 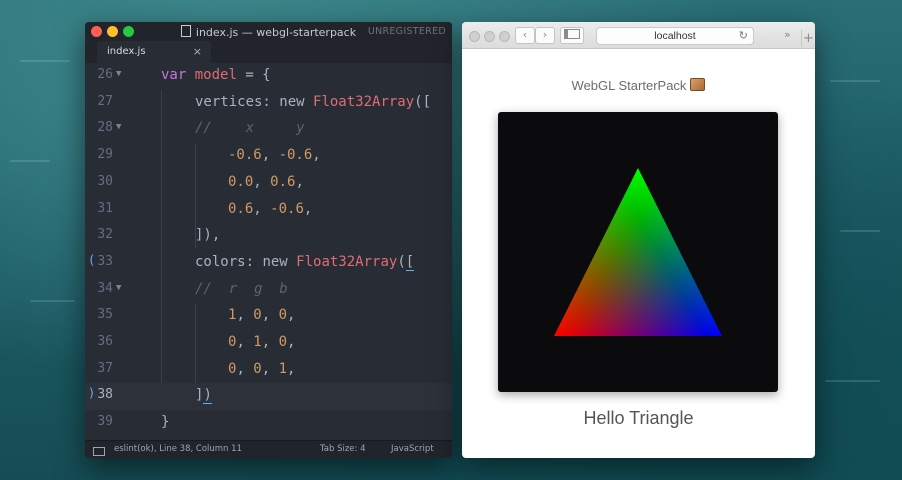 What do you see at coordinates (629, 85) in the screenshot?
I see `page-title-text: WebGL StarterPack` at bounding box center [629, 85].